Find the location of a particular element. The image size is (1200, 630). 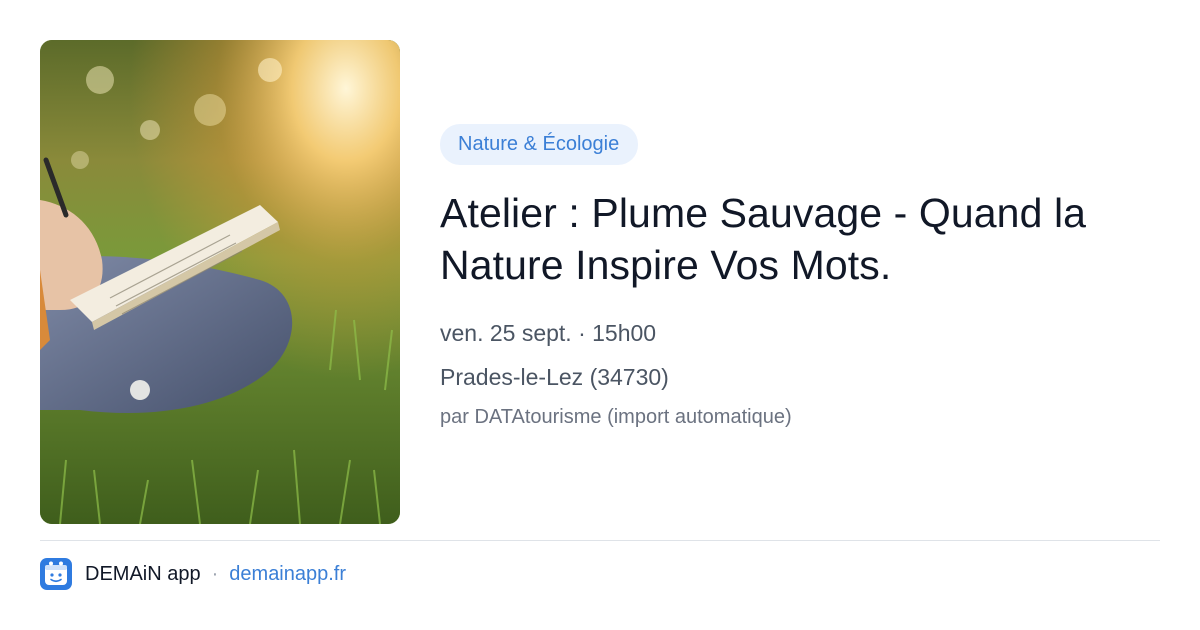

event-source: par DATAtourisme (import automatique) is located at coordinates (616, 417).